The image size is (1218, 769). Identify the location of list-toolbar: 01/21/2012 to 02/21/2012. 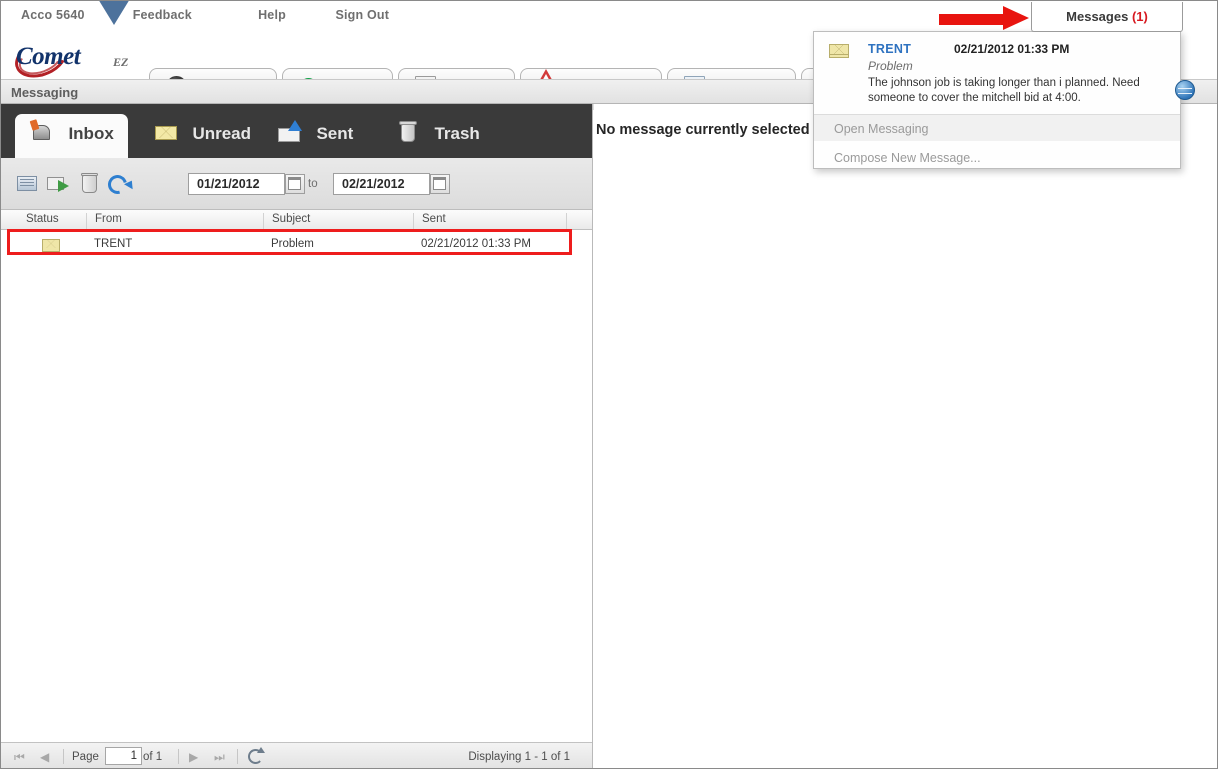
(296, 184).